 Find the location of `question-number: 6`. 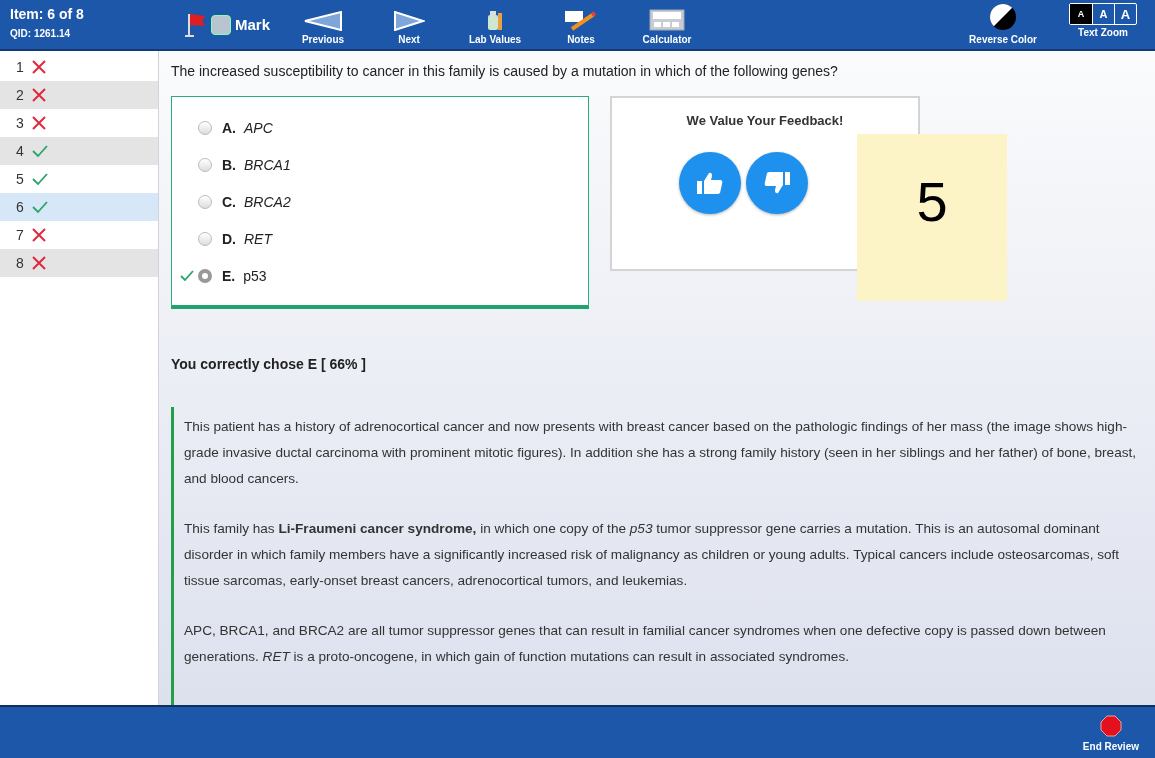

question-number: 6 is located at coordinates (20, 207).